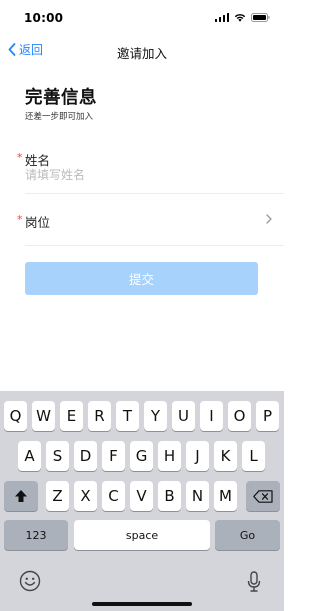 The height and width of the screenshot is (611, 320). I want to click on navigation-bar: 返回 邀请加入, so click(142, 51).